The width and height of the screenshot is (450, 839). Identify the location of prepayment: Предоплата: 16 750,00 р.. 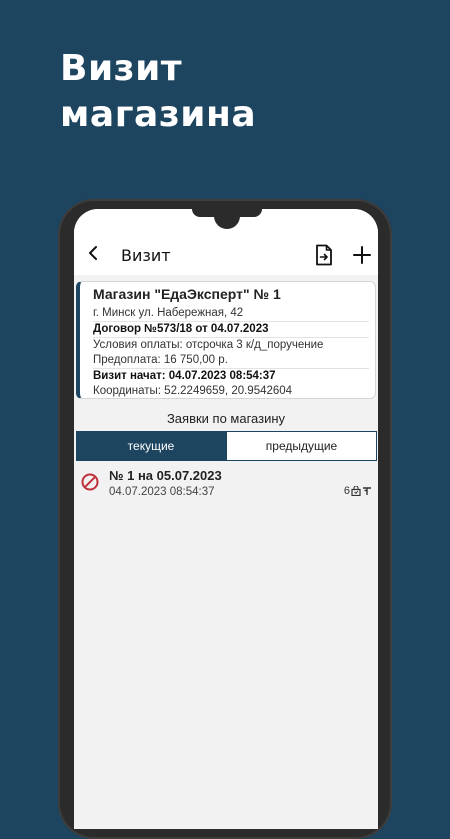
(160, 360).